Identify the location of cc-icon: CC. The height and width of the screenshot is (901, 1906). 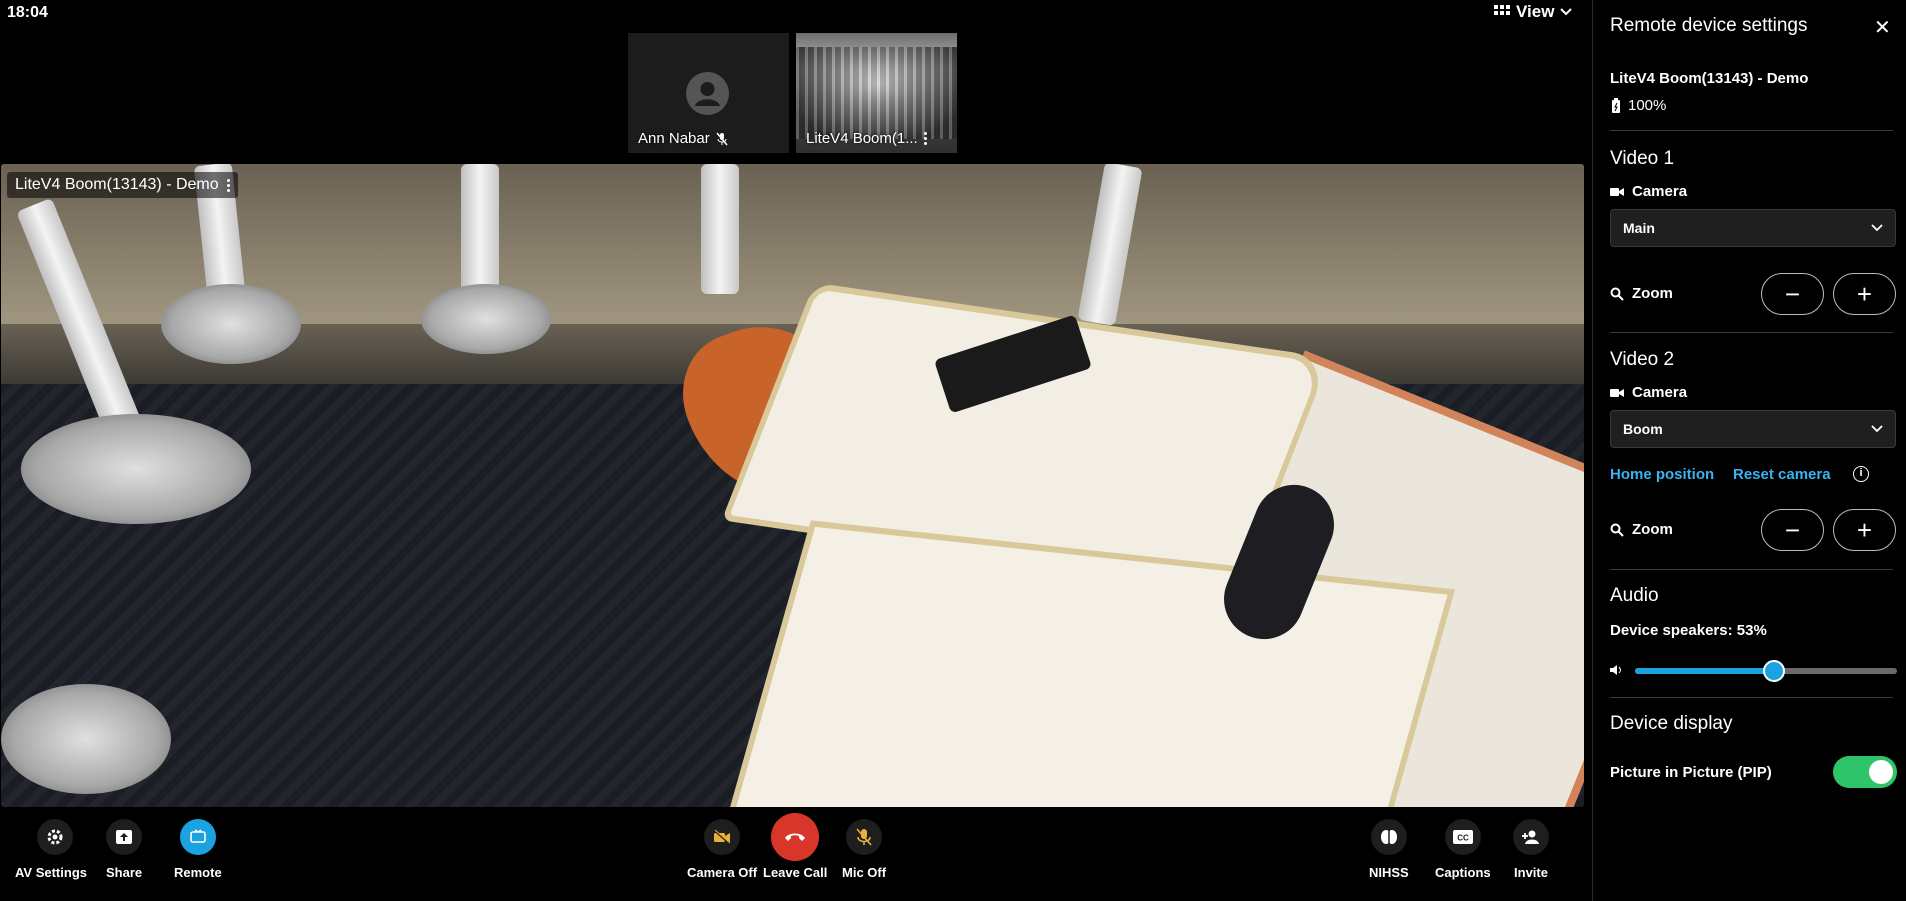
(1462, 837).